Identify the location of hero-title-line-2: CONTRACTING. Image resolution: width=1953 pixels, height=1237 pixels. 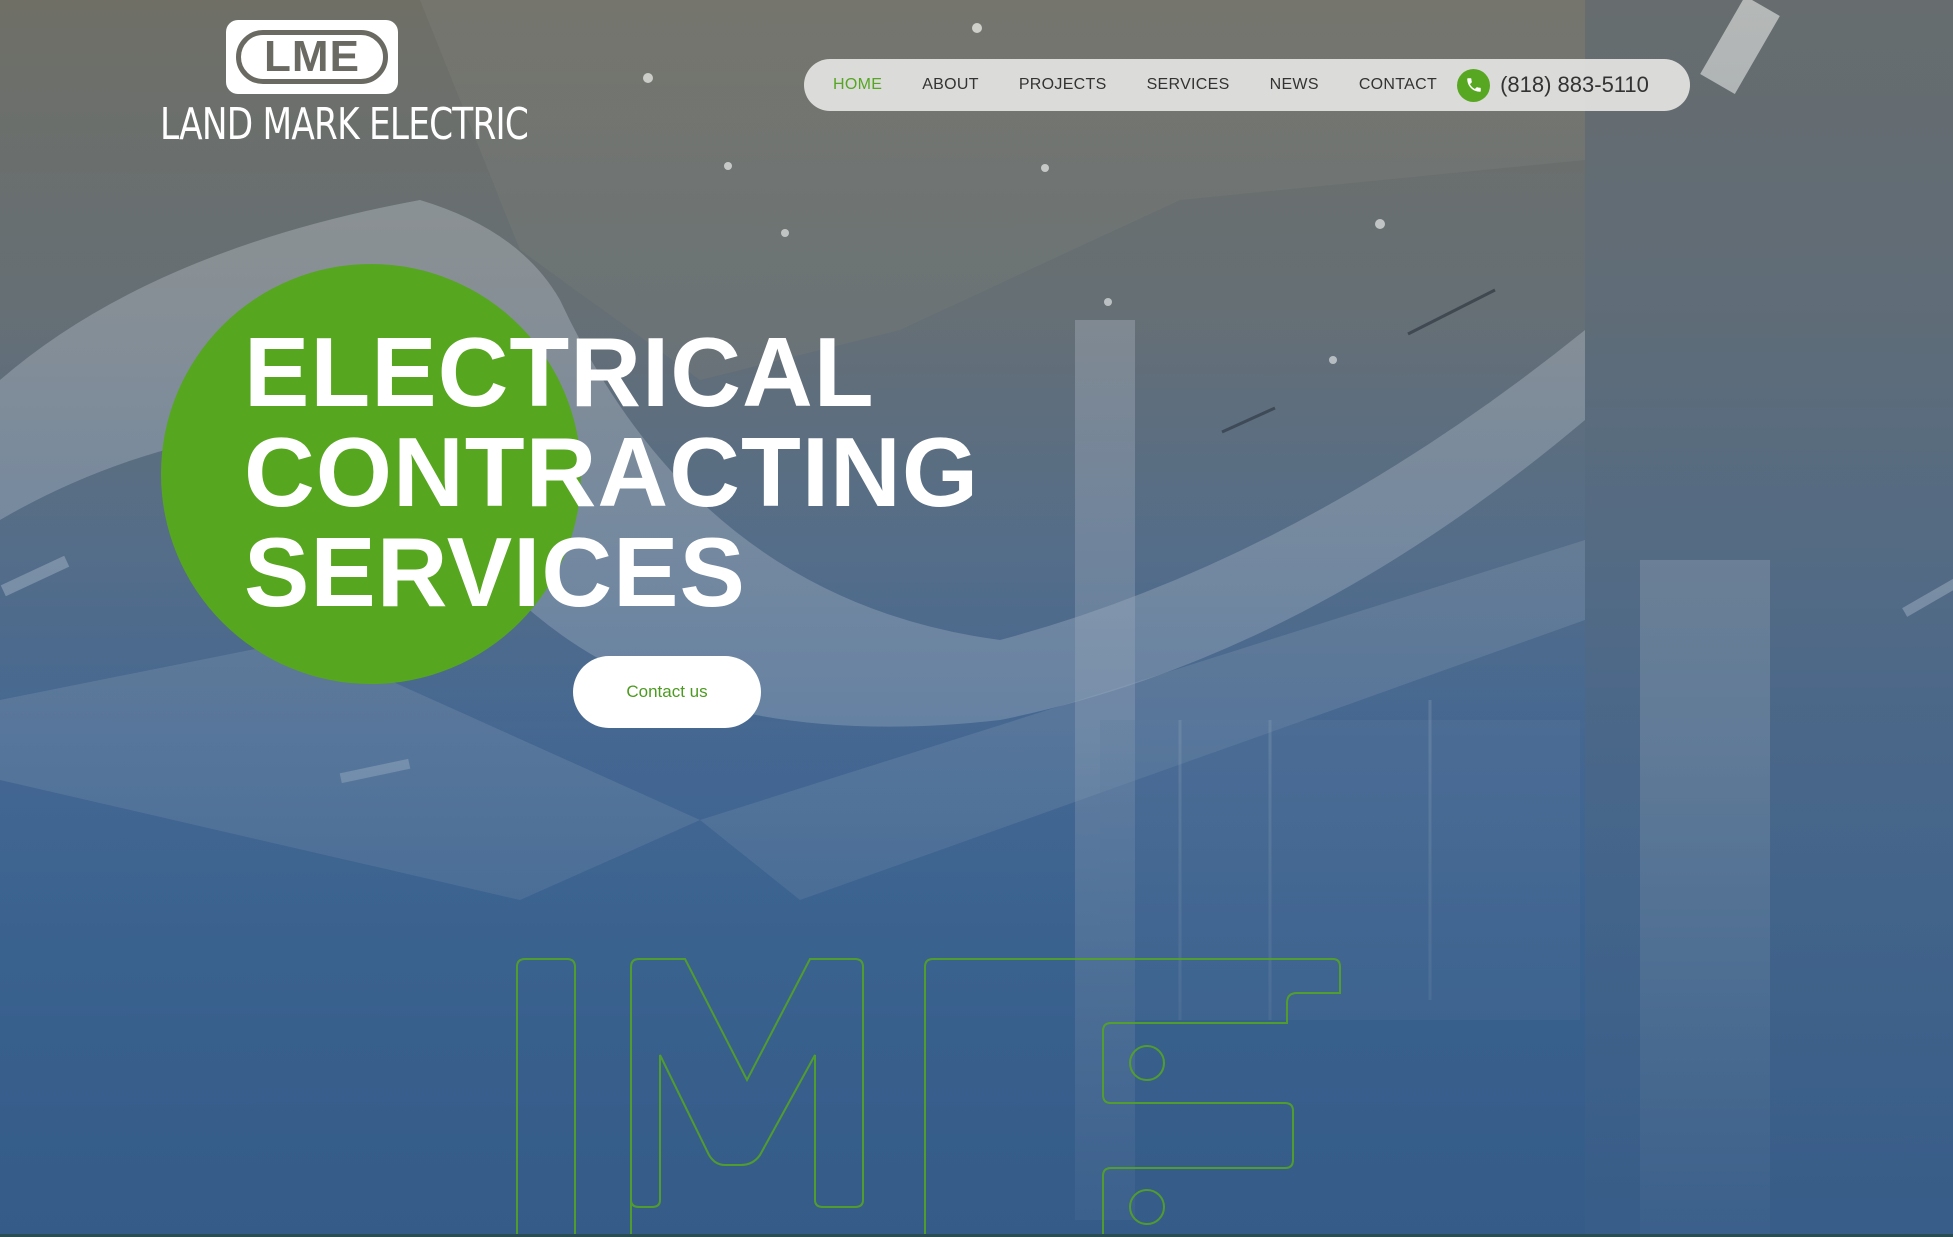
(612, 472).